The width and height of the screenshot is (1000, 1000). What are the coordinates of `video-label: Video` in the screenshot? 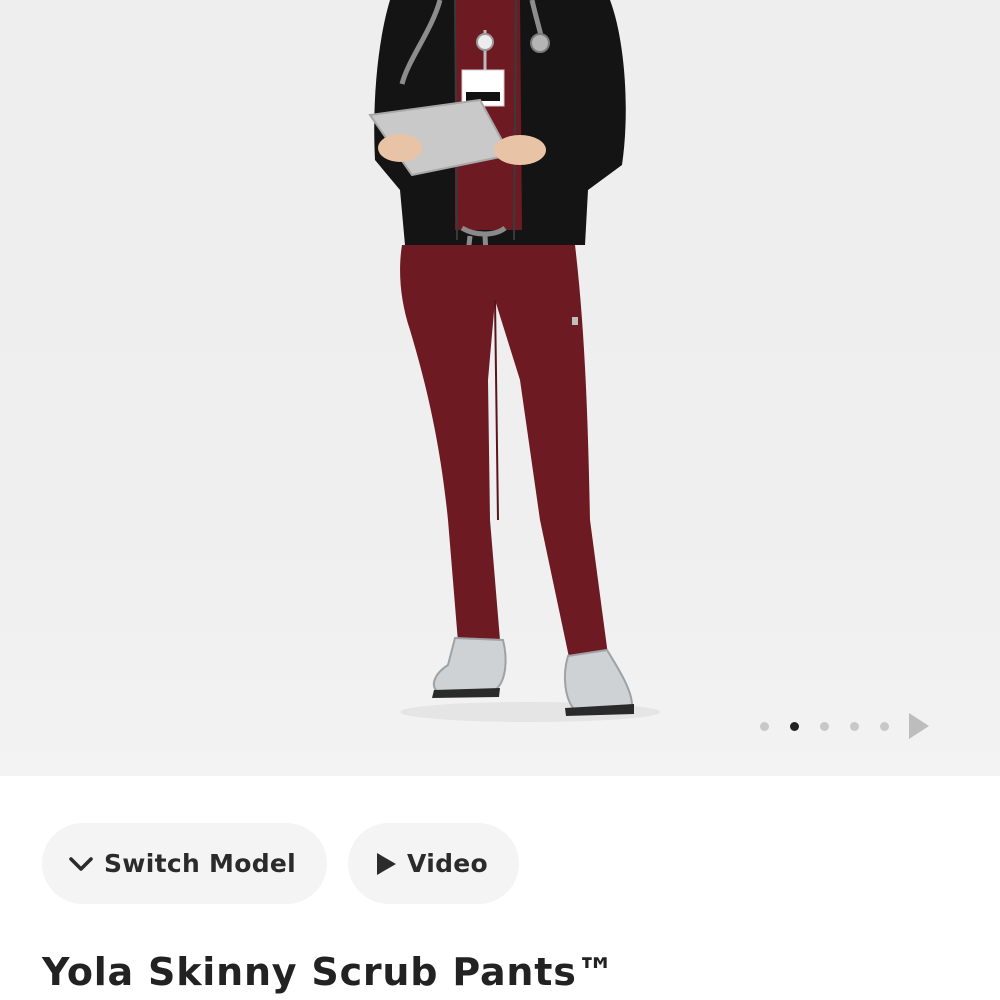 It's located at (448, 863).